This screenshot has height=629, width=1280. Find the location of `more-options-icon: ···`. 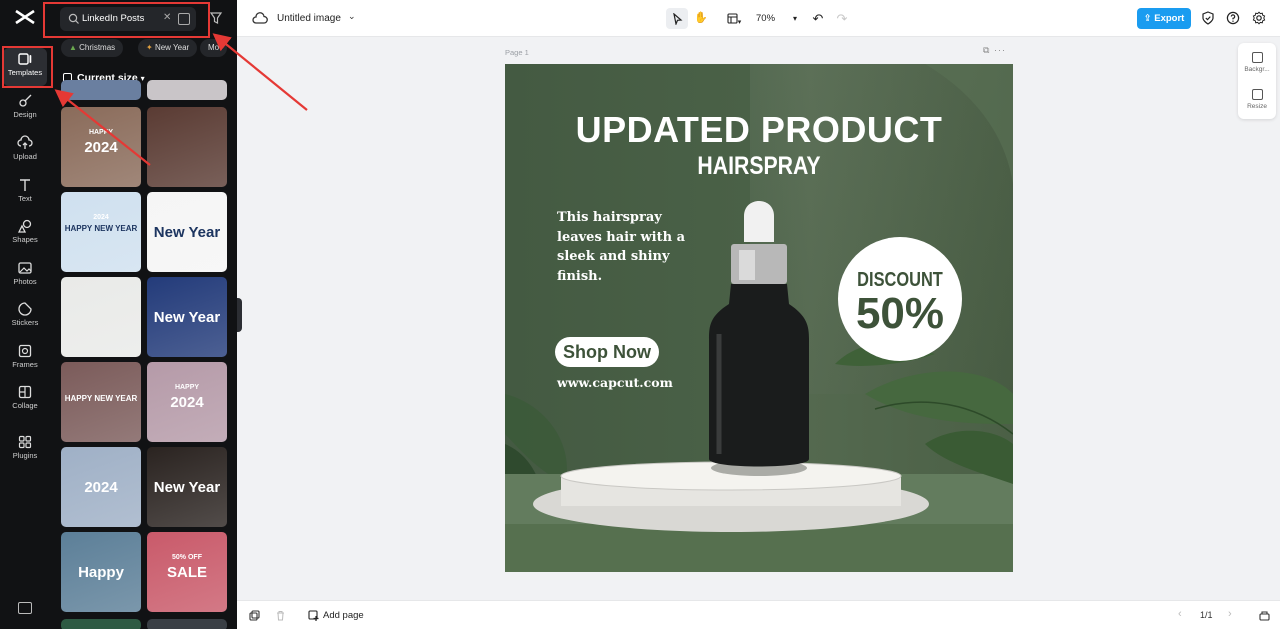

more-options-icon: ··· is located at coordinates (1000, 50).